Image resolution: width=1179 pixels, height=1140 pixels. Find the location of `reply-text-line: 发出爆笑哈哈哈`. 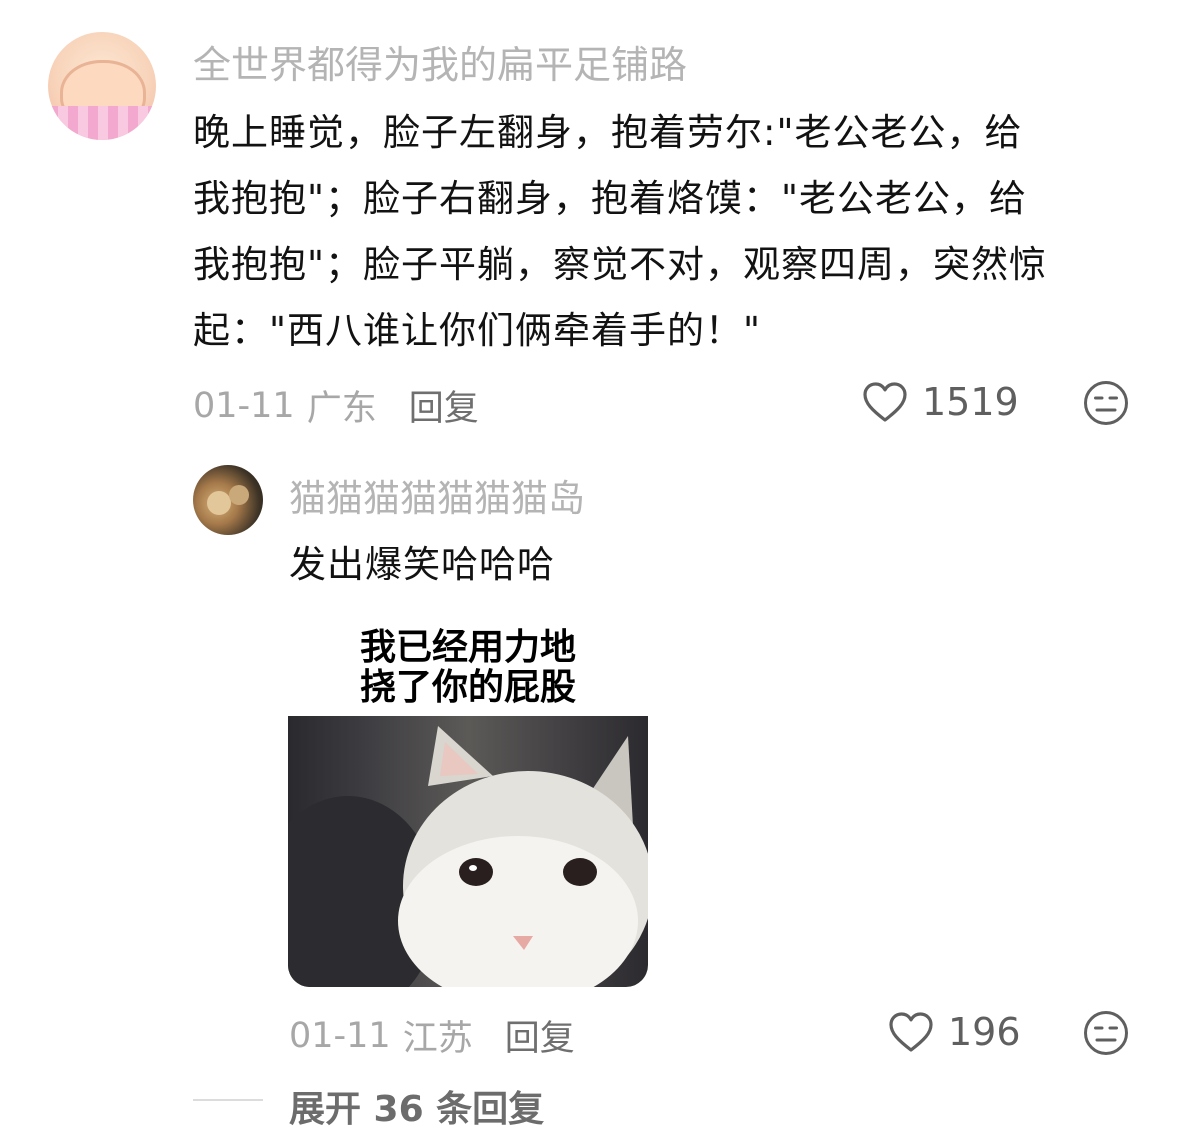

reply-text-line: 发出爆笑哈哈哈 is located at coordinates (422, 564).